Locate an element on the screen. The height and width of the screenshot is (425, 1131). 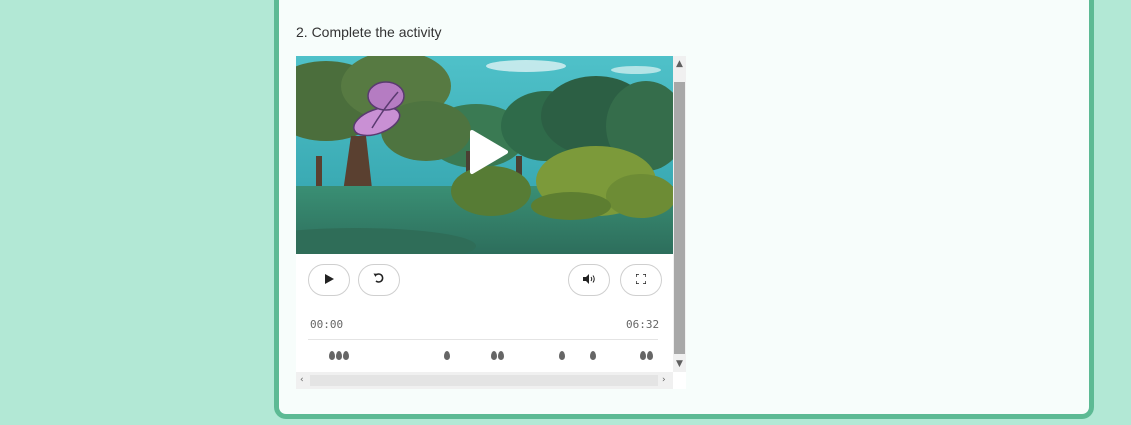
play-icon is located at coordinates (329, 280).